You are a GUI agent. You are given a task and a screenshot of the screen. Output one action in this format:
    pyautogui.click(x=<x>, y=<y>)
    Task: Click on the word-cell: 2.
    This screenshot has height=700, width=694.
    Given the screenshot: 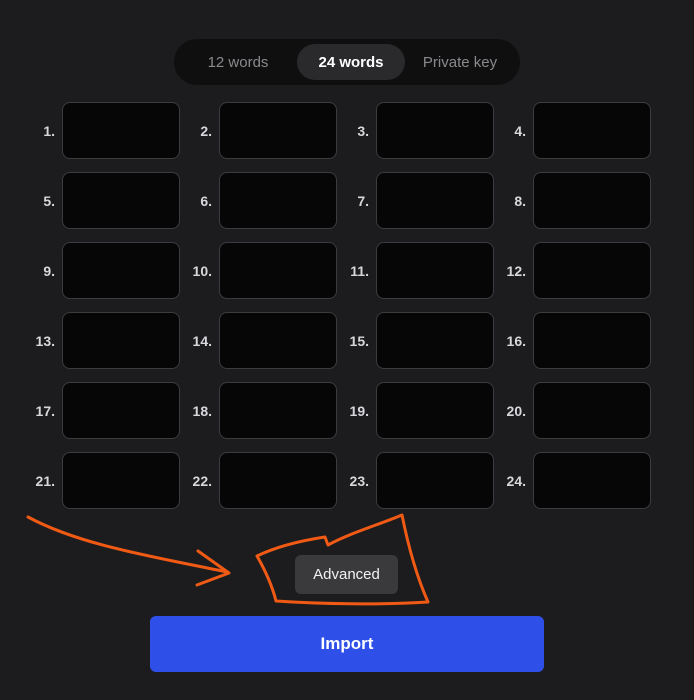 What is the action you would take?
    pyautogui.click(x=261, y=130)
    